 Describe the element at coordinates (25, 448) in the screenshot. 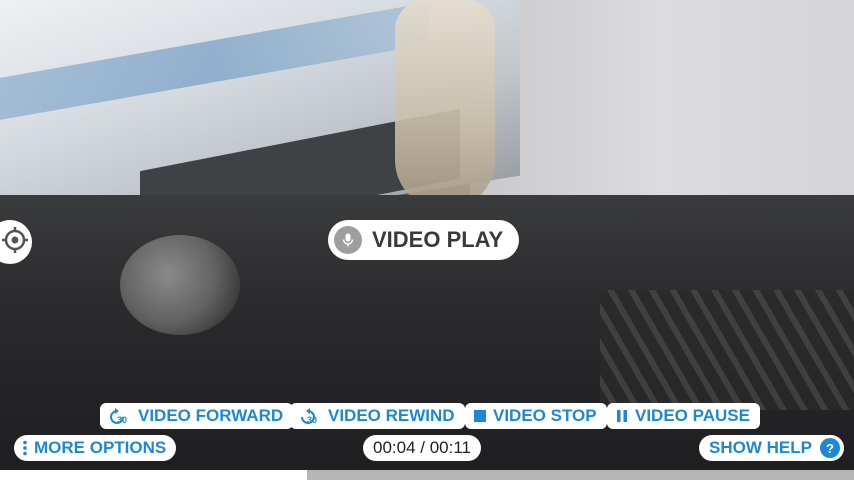

I see `more-vertical-icon` at that location.